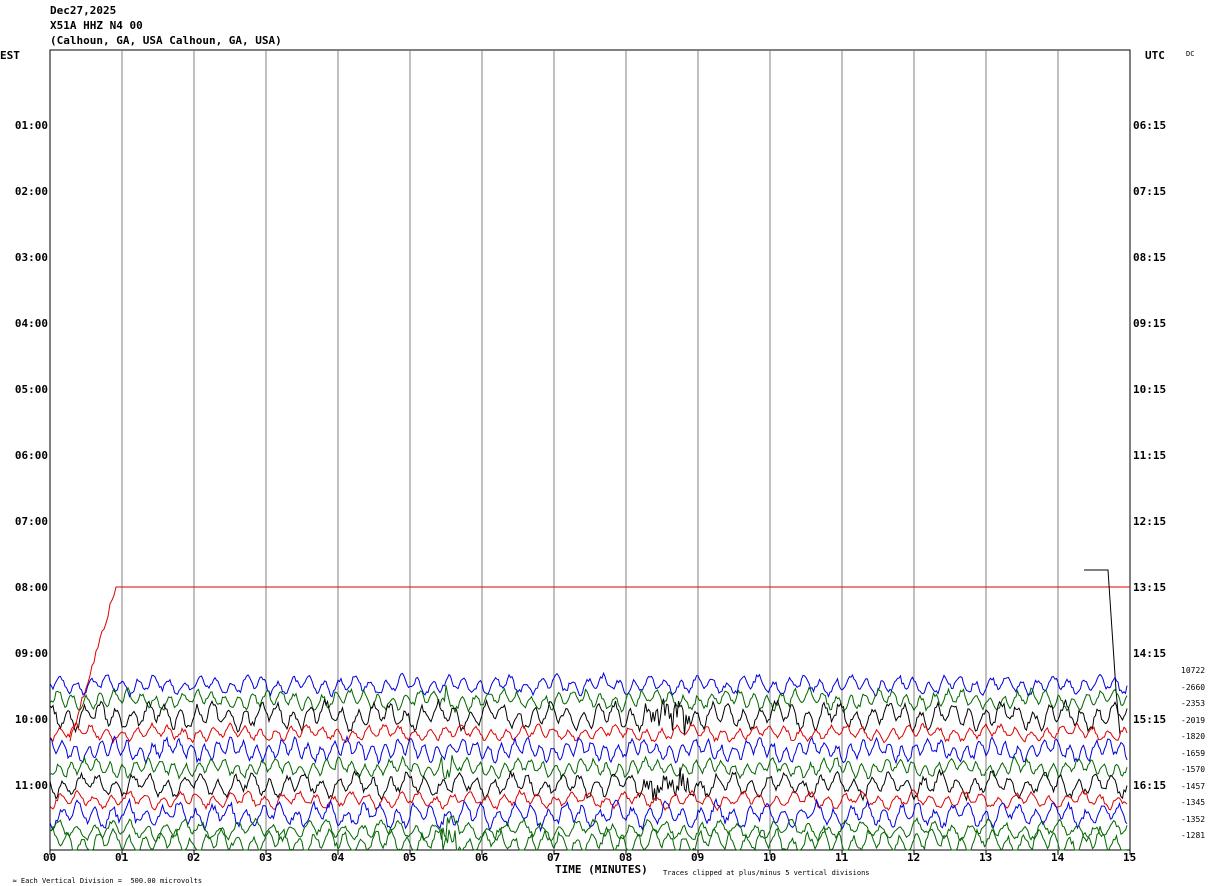 Image resolution: width=1210 pixels, height=886 pixels. I want to click on x-tick-label: 06, so click(482, 857).